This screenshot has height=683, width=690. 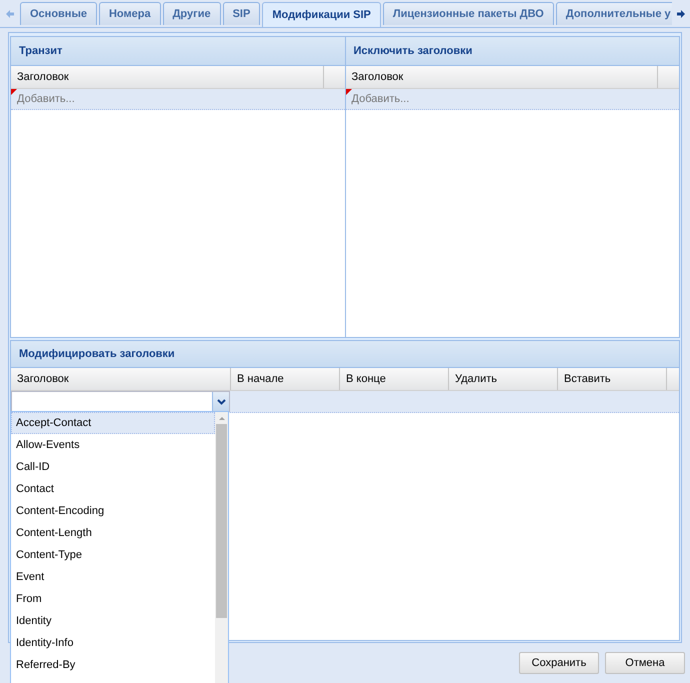 What do you see at coordinates (345, 354) in the screenshot?
I see `panel-header: Модифицировать заголовки` at bounding box center [345, 354].